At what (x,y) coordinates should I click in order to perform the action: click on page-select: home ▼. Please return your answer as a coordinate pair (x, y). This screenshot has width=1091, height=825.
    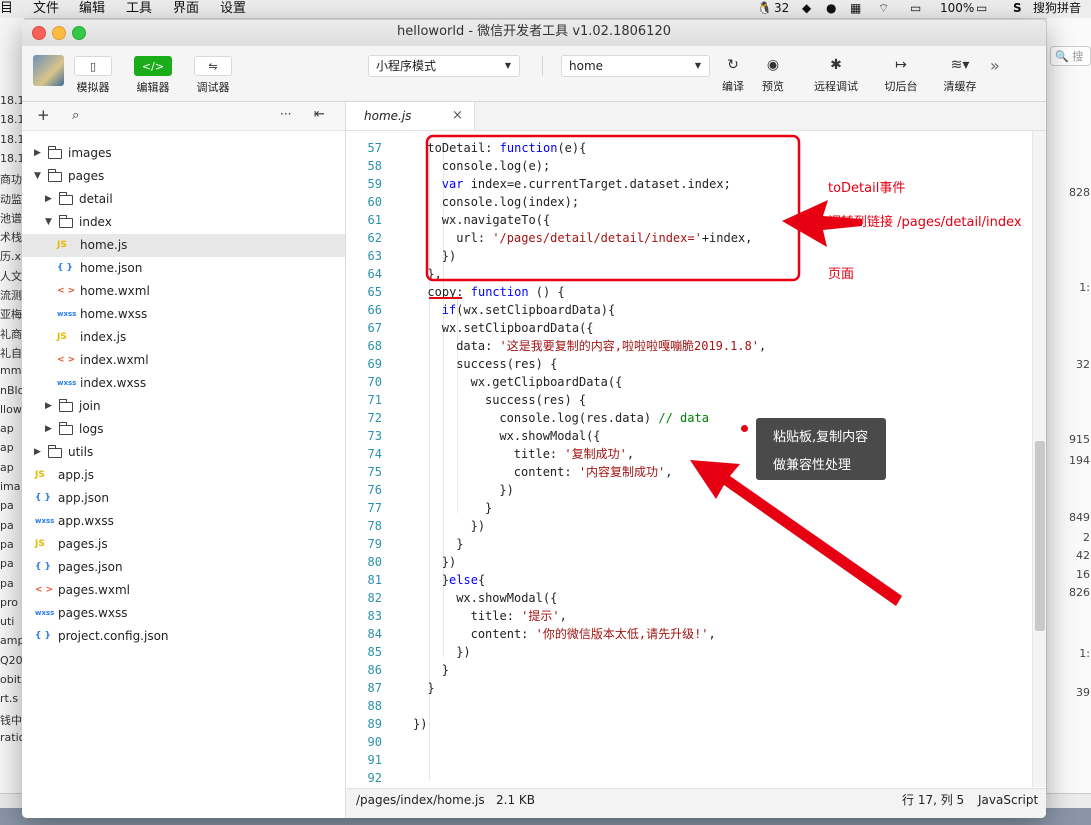
    Looking at the image, I should click on (635, 66).